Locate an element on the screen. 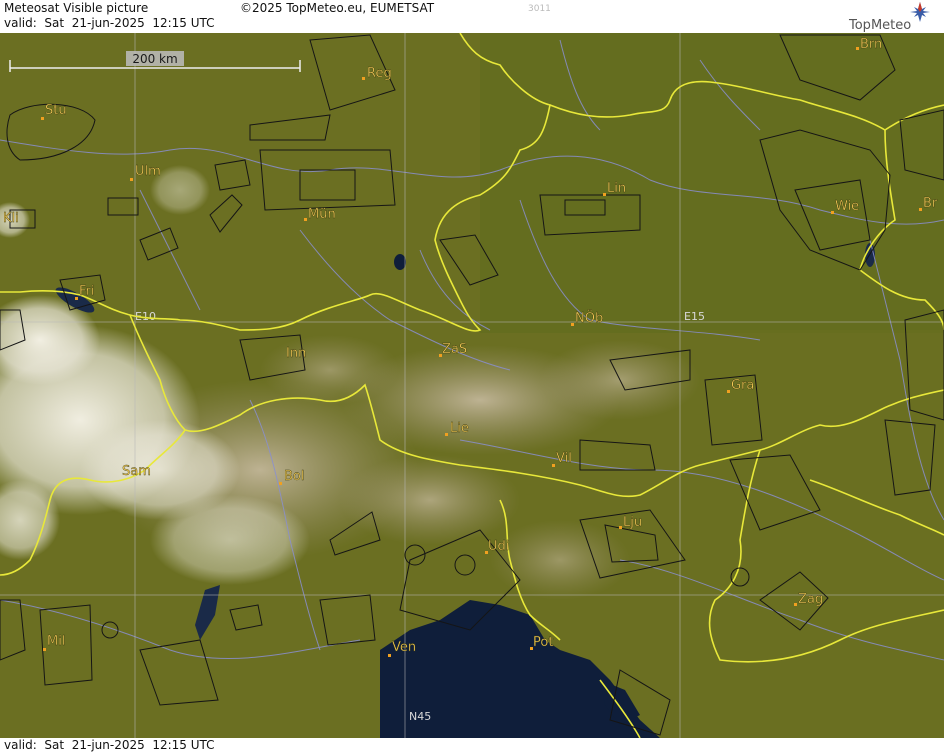 The height and width of the screenshot is (753, 944). grid-label-e15: E15 is located at coordinates (694, 316).